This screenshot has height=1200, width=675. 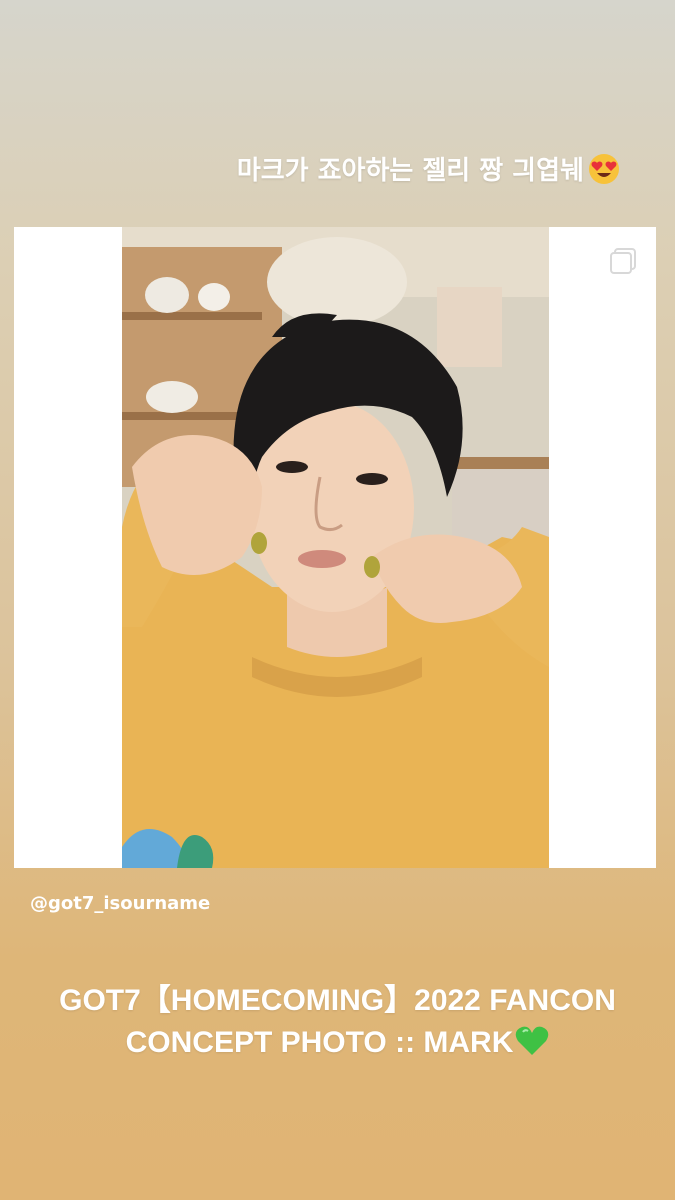 What do you see at coordinates (337, 1000) in the screenshot?
I see `caption-bottom-line-1: GOT7【HOMECOMING】2022 FANCON` at bounding box center [337, 1000].